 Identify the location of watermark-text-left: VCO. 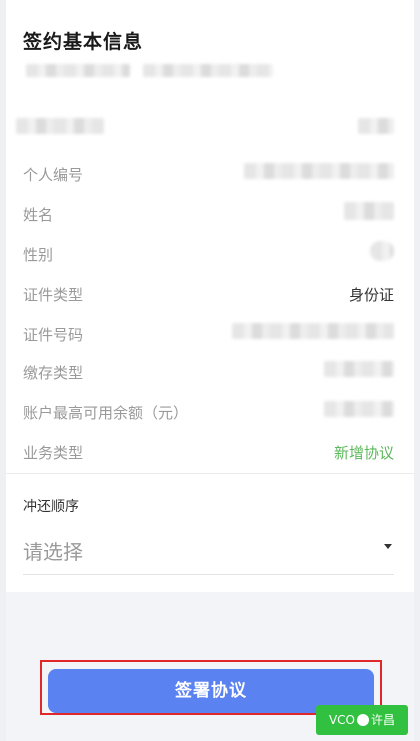
(342, 720).